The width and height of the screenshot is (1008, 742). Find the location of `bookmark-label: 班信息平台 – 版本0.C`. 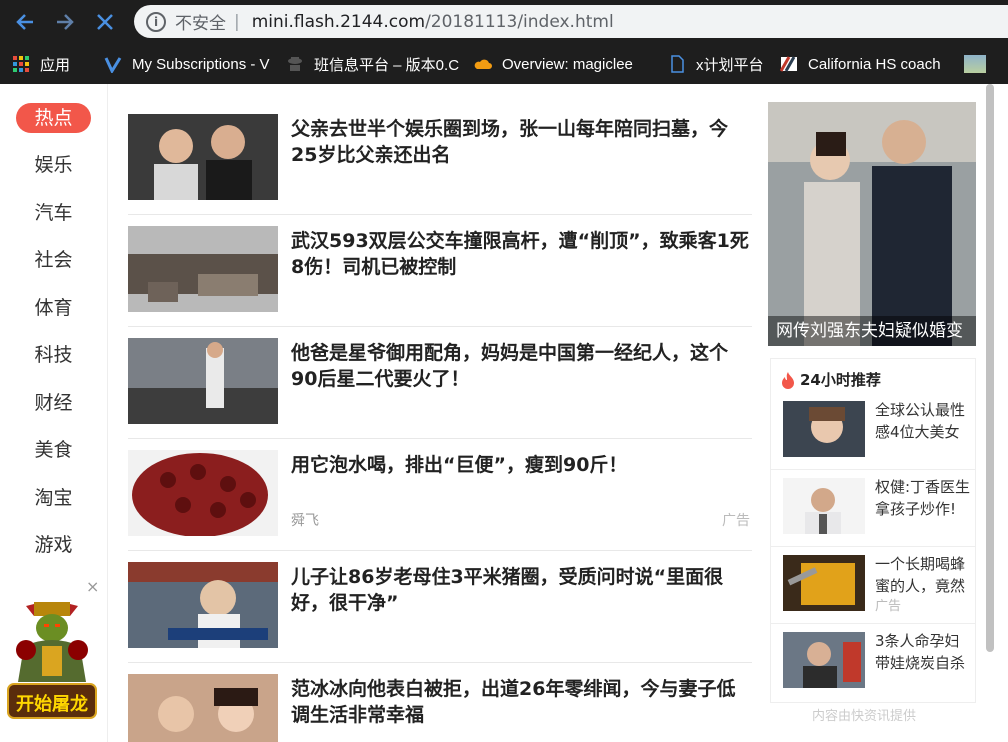

bookmark-label: 班信息平台 – 版本0.C is located at coordinates (387, 65).